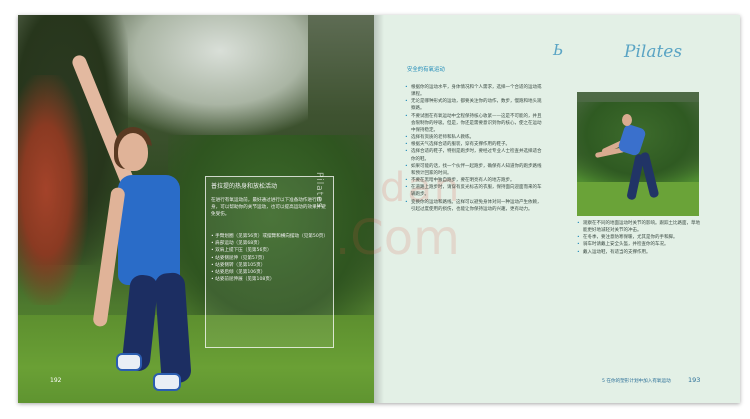  I want to click on squat-photo, so click(638, 154).